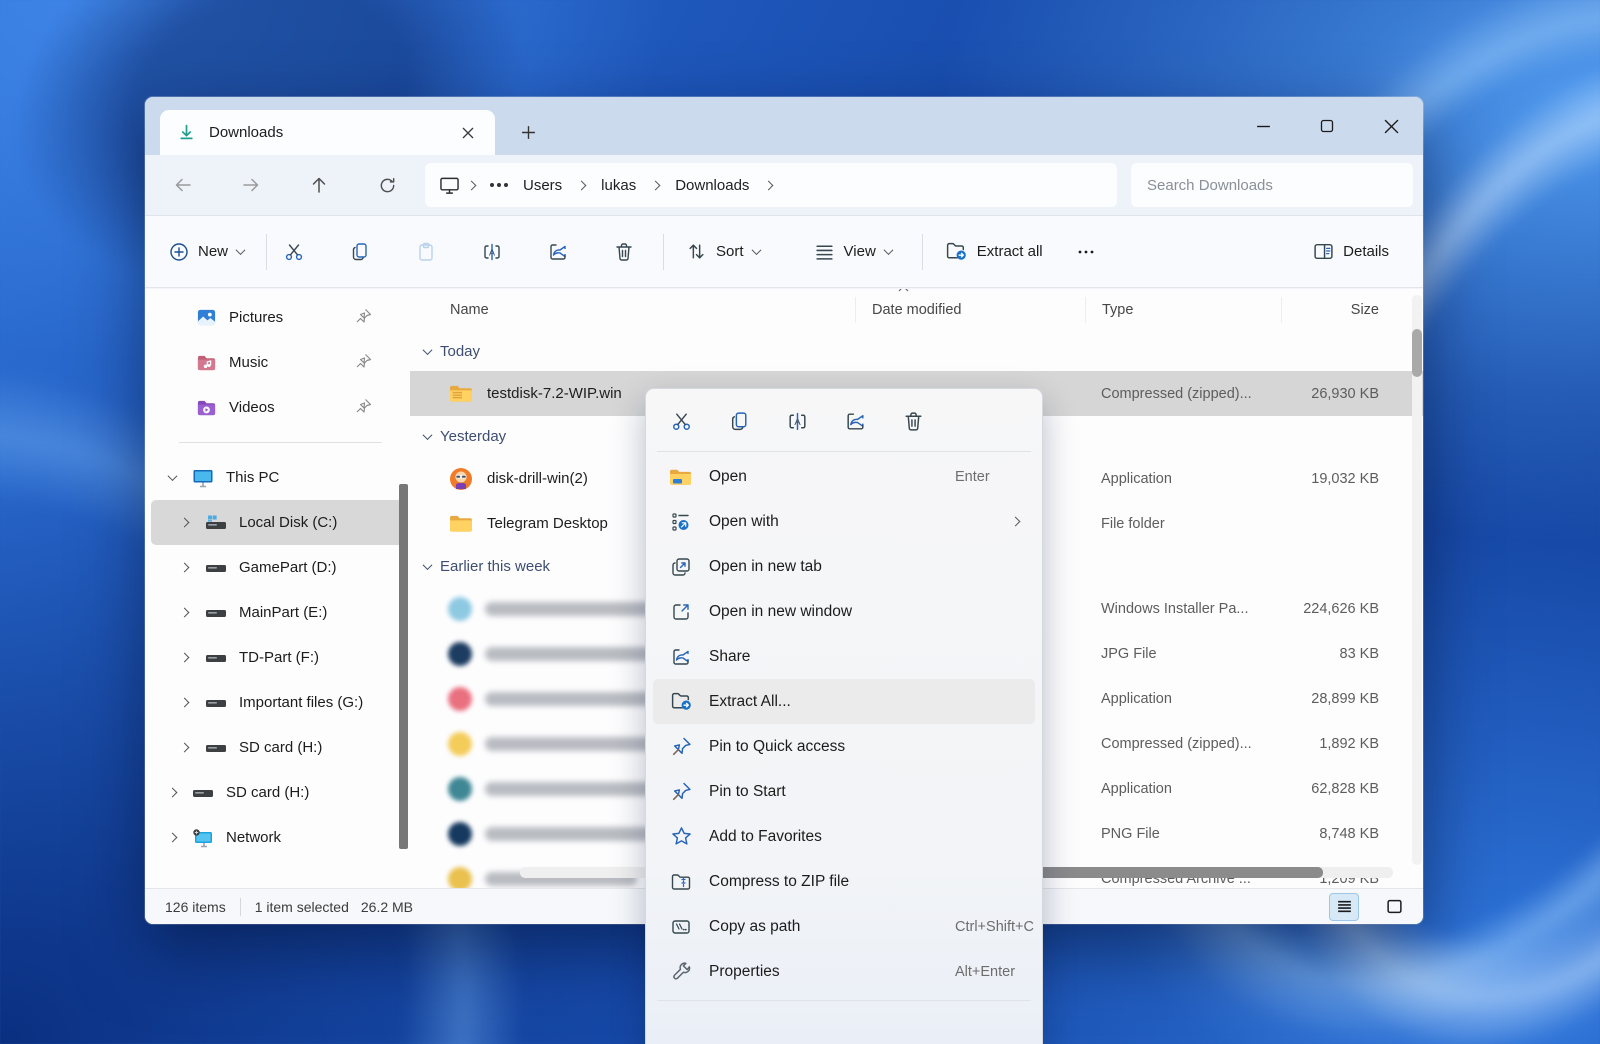 The height and width of the screenshot is (1044, 1600). What do you see at coordinates (844, 791) in the screenshot?
I see `menu-item-pin-to-start: Pin to Start` at bounding box center [844, 791].